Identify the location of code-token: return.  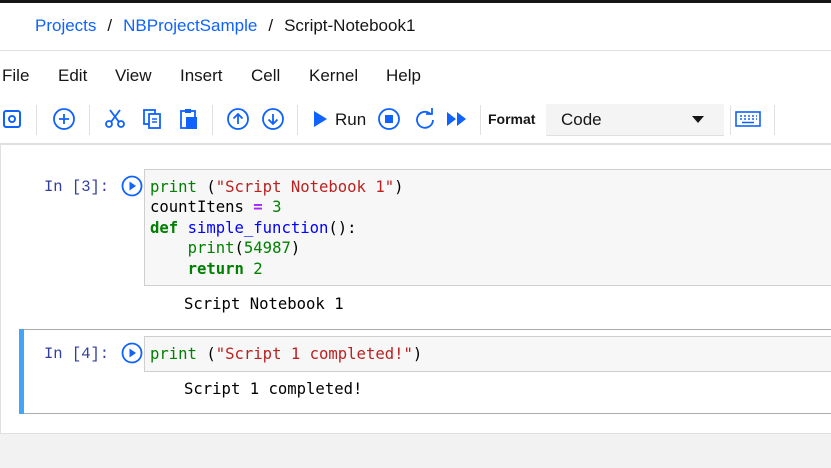
(215, 268).